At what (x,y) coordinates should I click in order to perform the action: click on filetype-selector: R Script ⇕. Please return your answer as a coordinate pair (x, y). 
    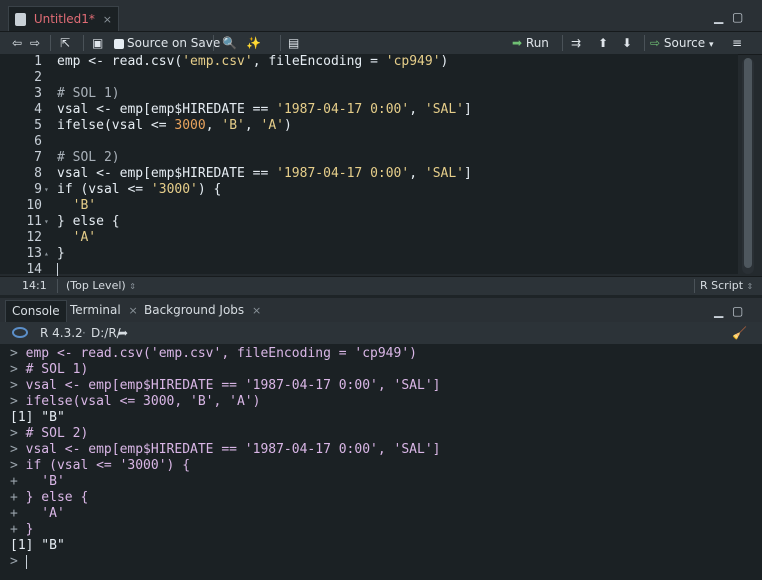
    Looking at the image, I should click on (726, 286).